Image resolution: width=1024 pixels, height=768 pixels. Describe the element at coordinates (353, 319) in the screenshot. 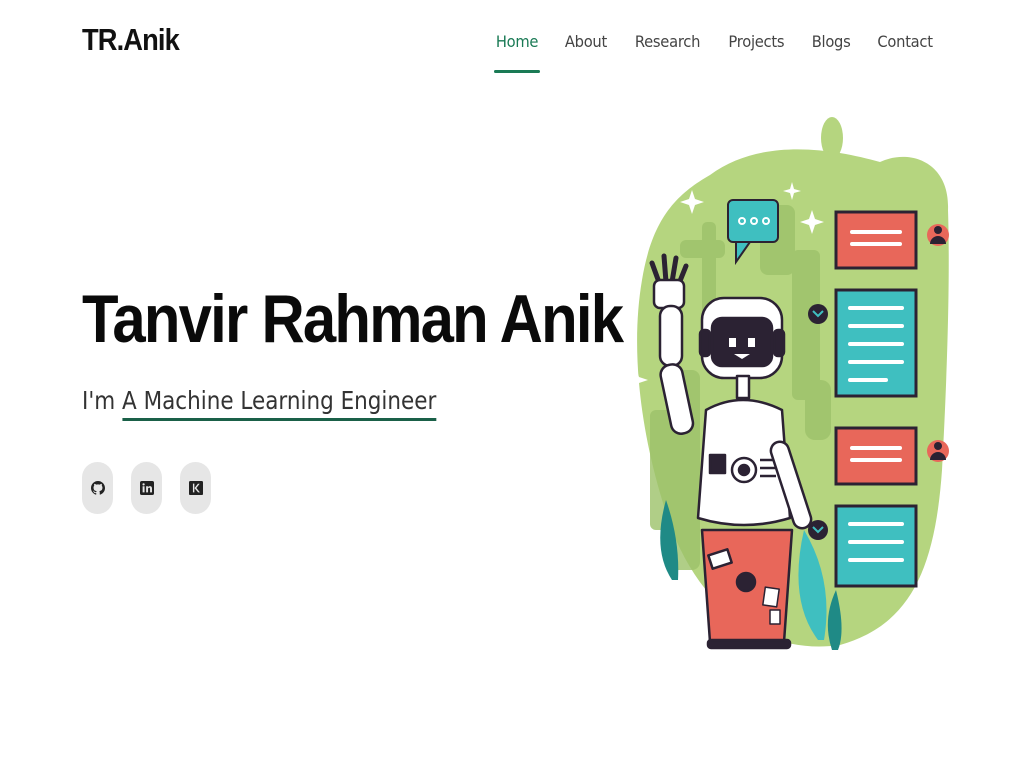

I see `hero-name: Tanvir Rahman Anik` at that location.